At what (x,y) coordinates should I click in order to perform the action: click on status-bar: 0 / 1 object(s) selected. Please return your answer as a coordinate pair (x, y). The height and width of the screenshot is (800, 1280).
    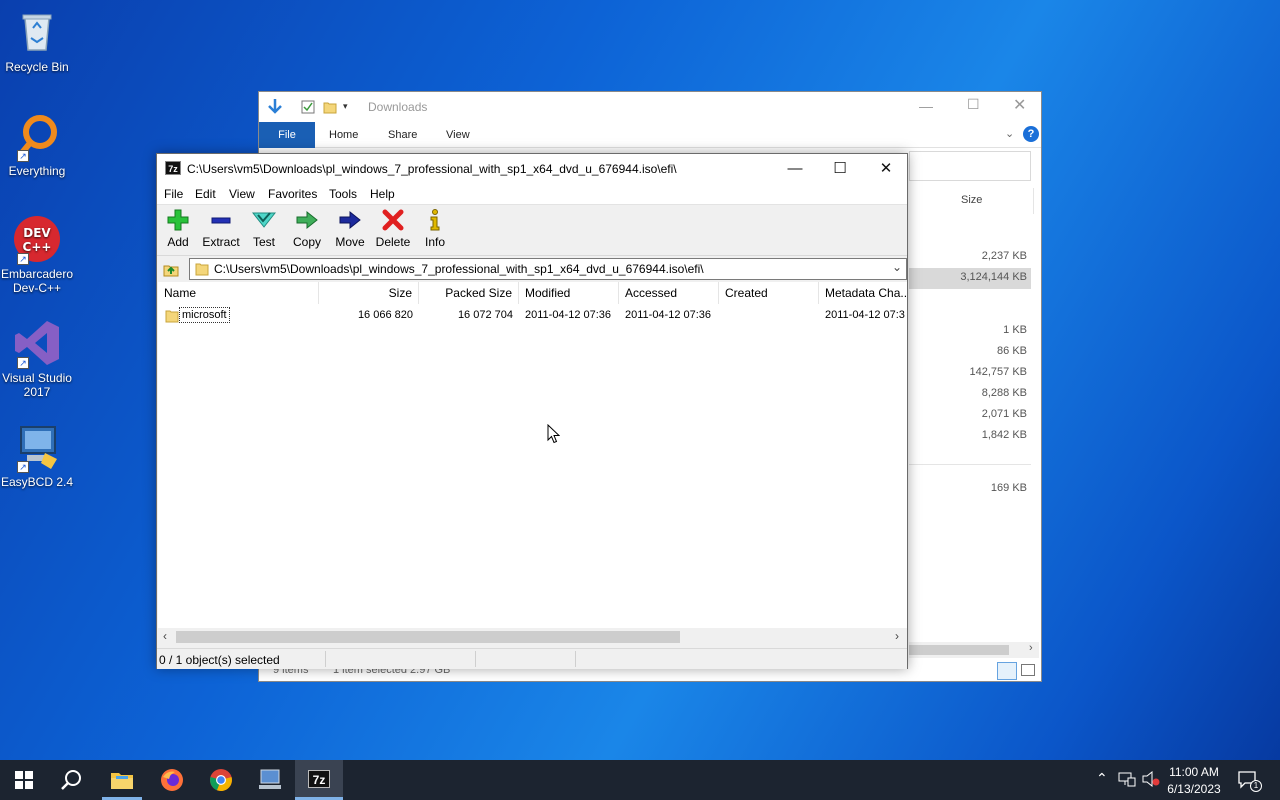
    Looking at the image, I should click on (532, 658).